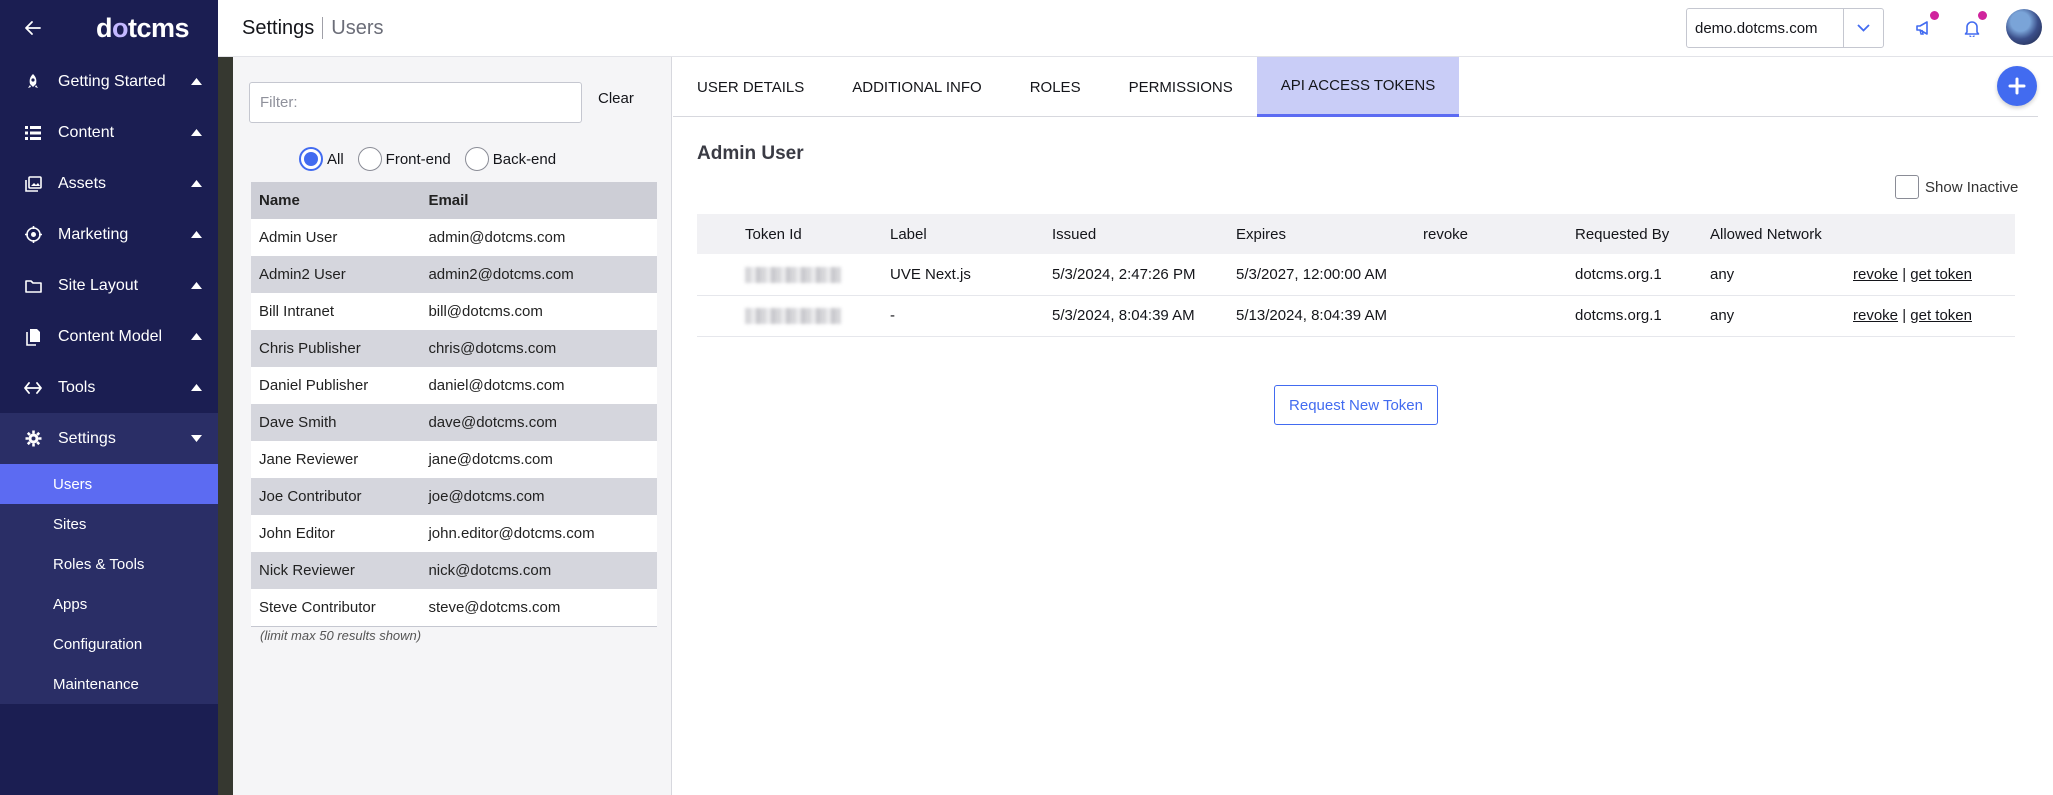  Describe the element at coordinates (33, 184) in the screenshot. I see `images-icon` at that location.